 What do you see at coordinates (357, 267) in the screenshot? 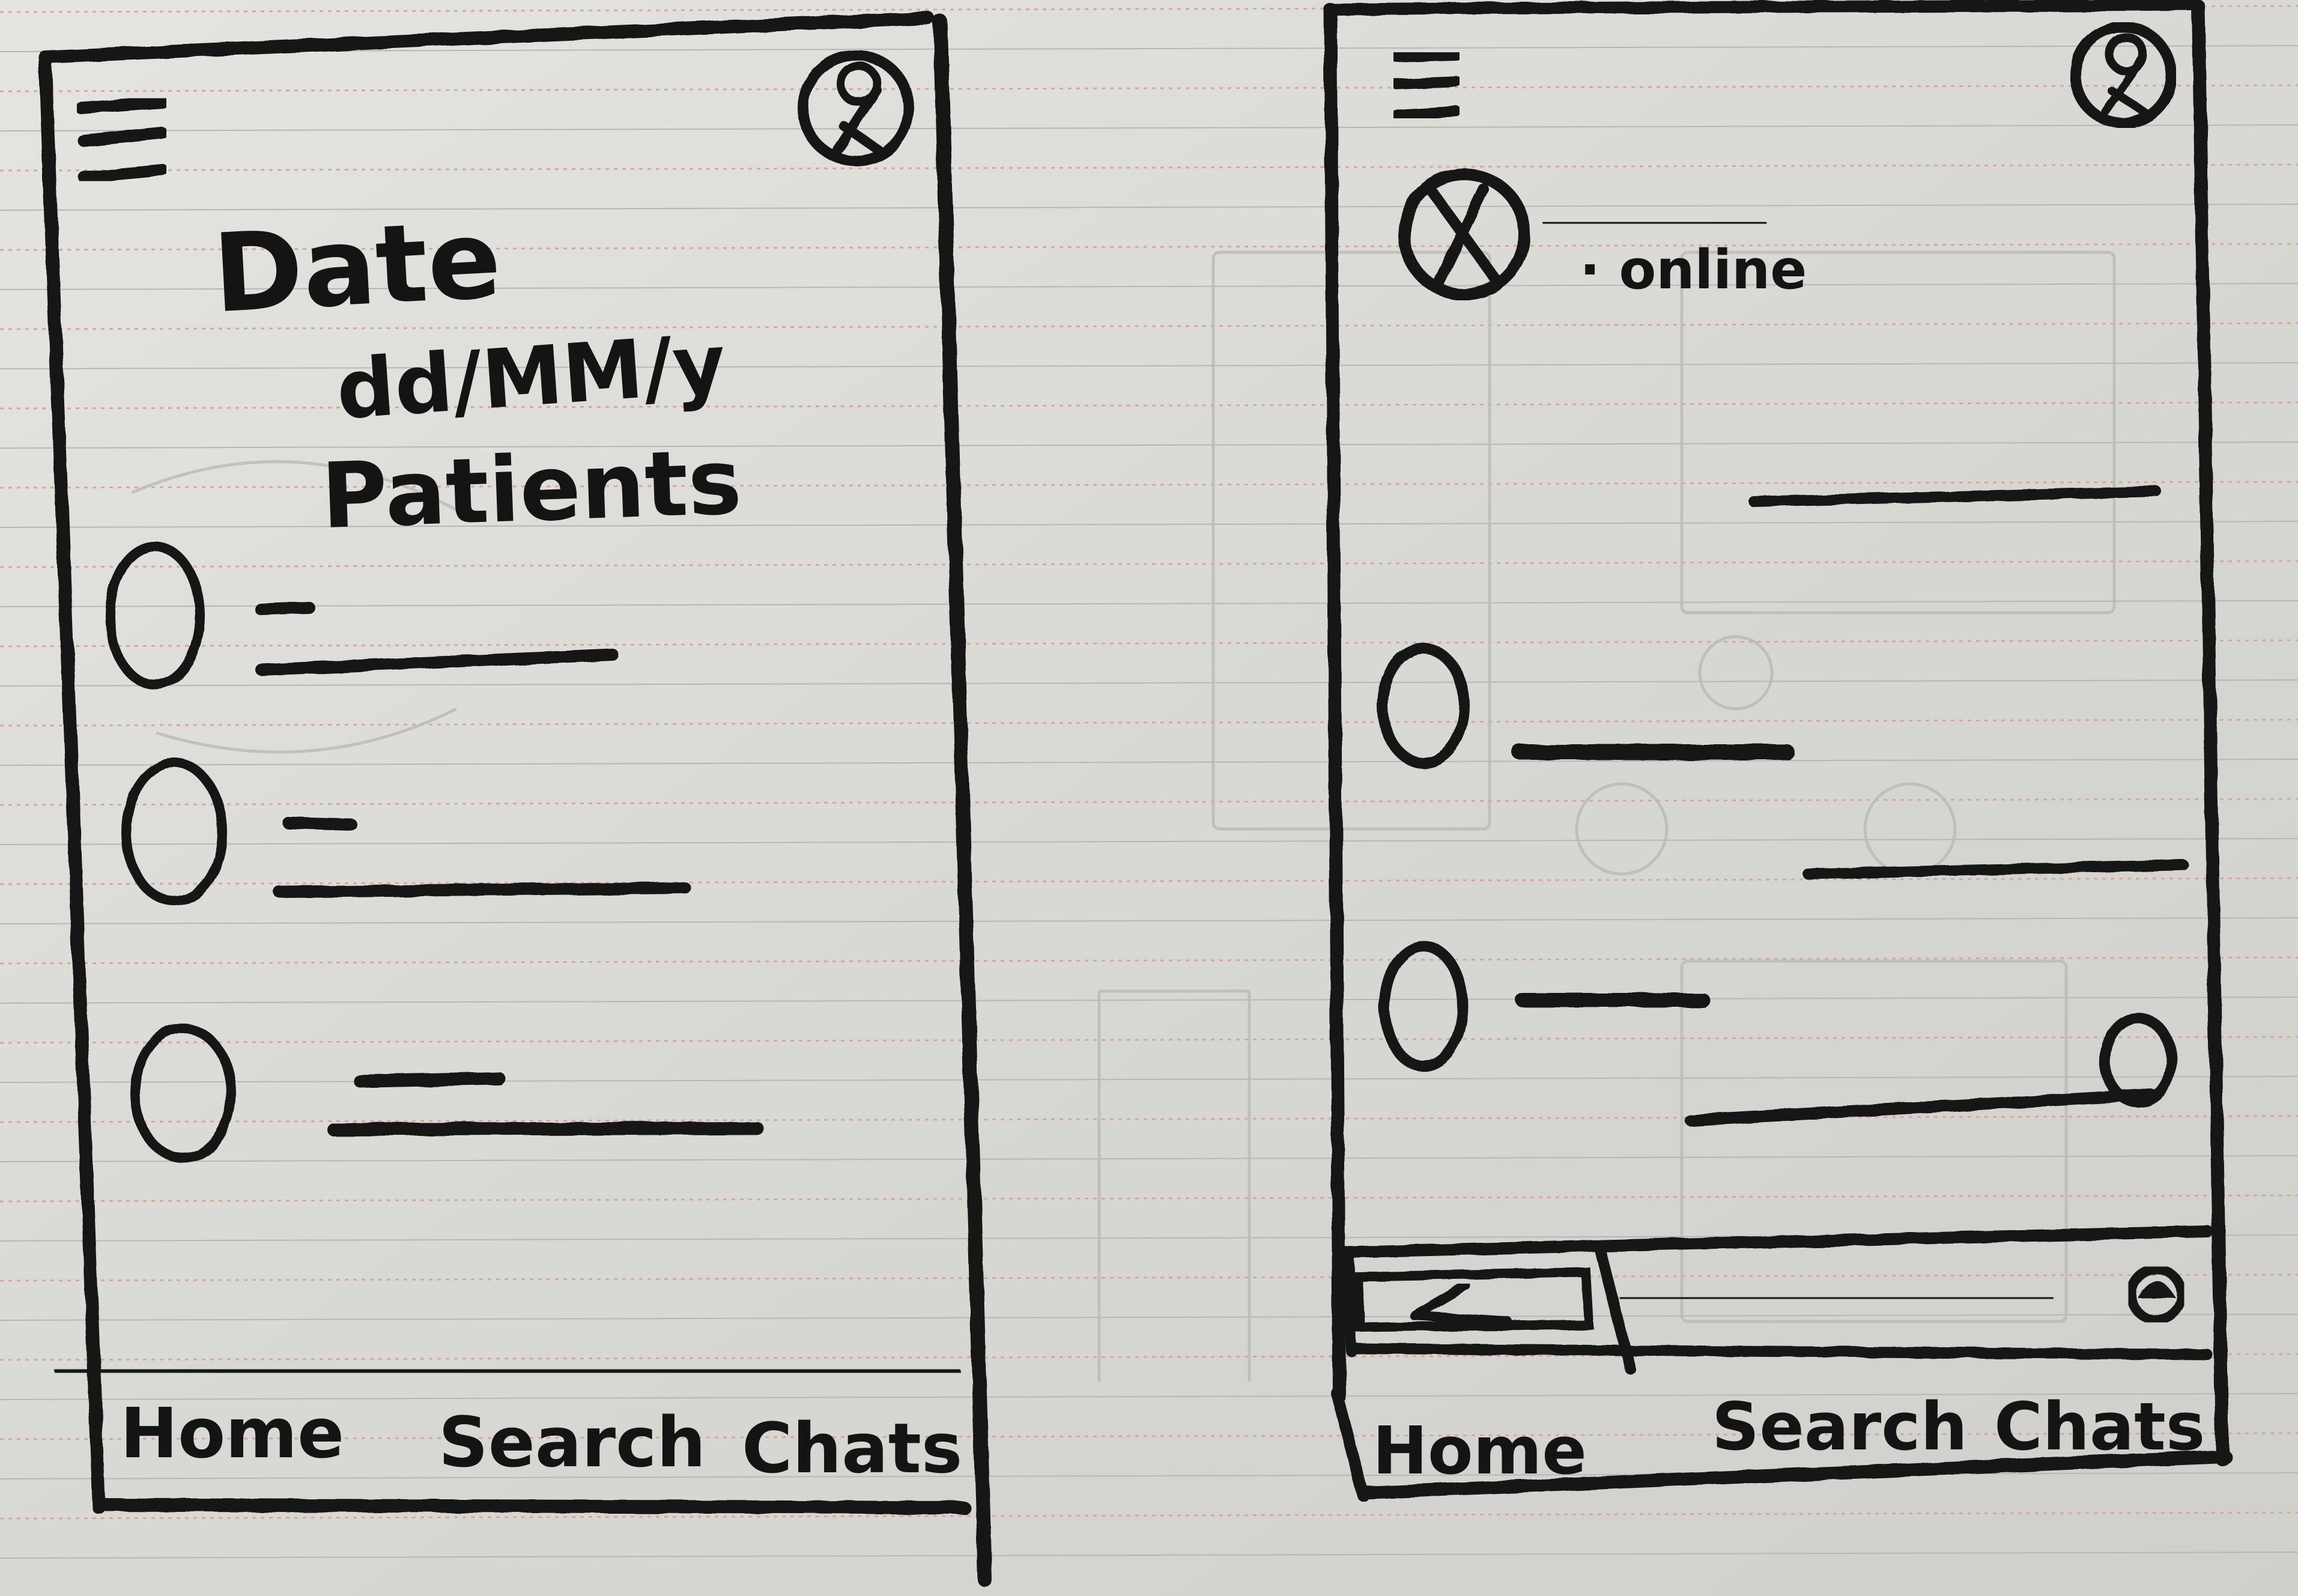
I see `date-title: Date` at bounding box center [357, 267].